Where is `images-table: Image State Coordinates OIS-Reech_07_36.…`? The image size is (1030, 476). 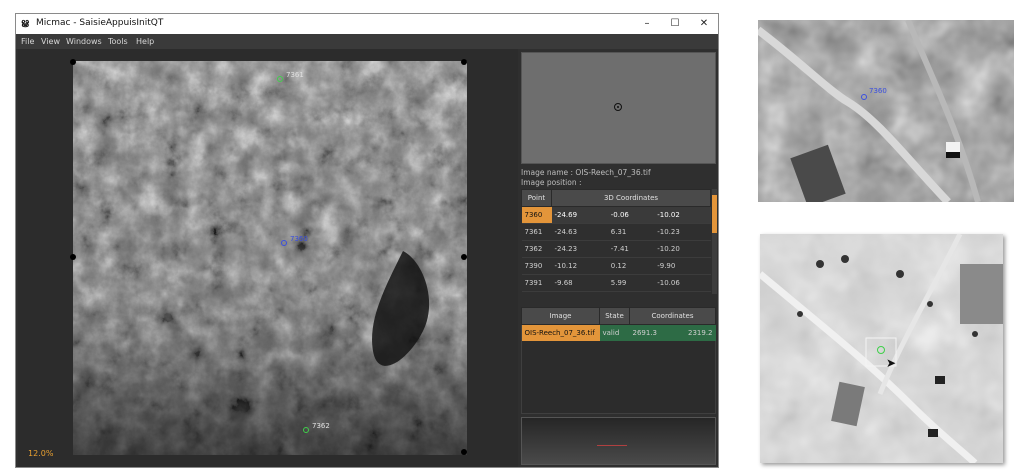 images-table: Image State Coordinates OIS-Reech_07_36.… is located at coordinates (618, 324).